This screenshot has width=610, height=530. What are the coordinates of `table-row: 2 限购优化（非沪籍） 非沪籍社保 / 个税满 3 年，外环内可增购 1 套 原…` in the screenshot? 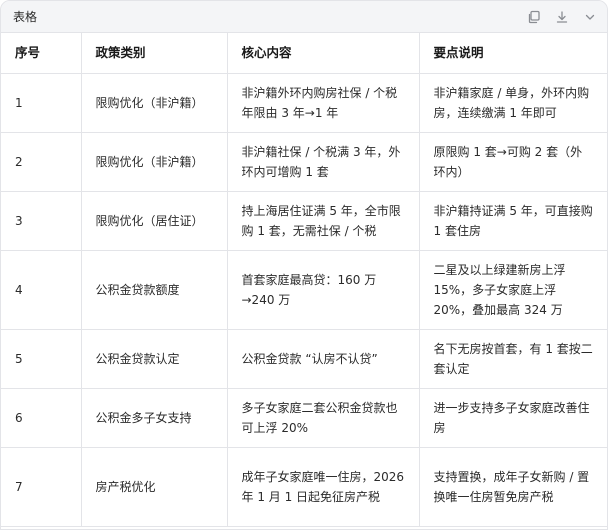 It's located at (304, 162).